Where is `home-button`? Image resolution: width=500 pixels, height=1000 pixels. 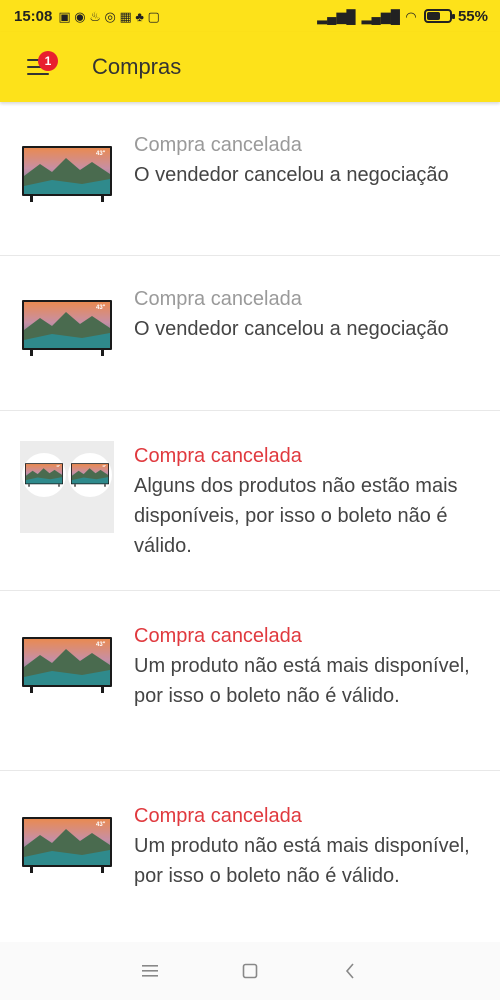 home-button is located at coordinates (250, 971).